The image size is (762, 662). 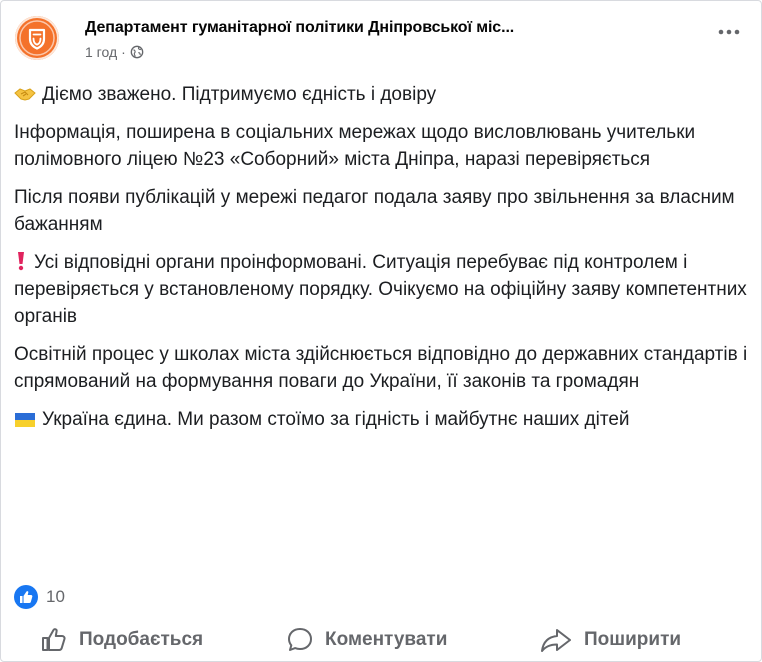 I want to click on handshake-emoji-icon, so click(x=25, y=94).